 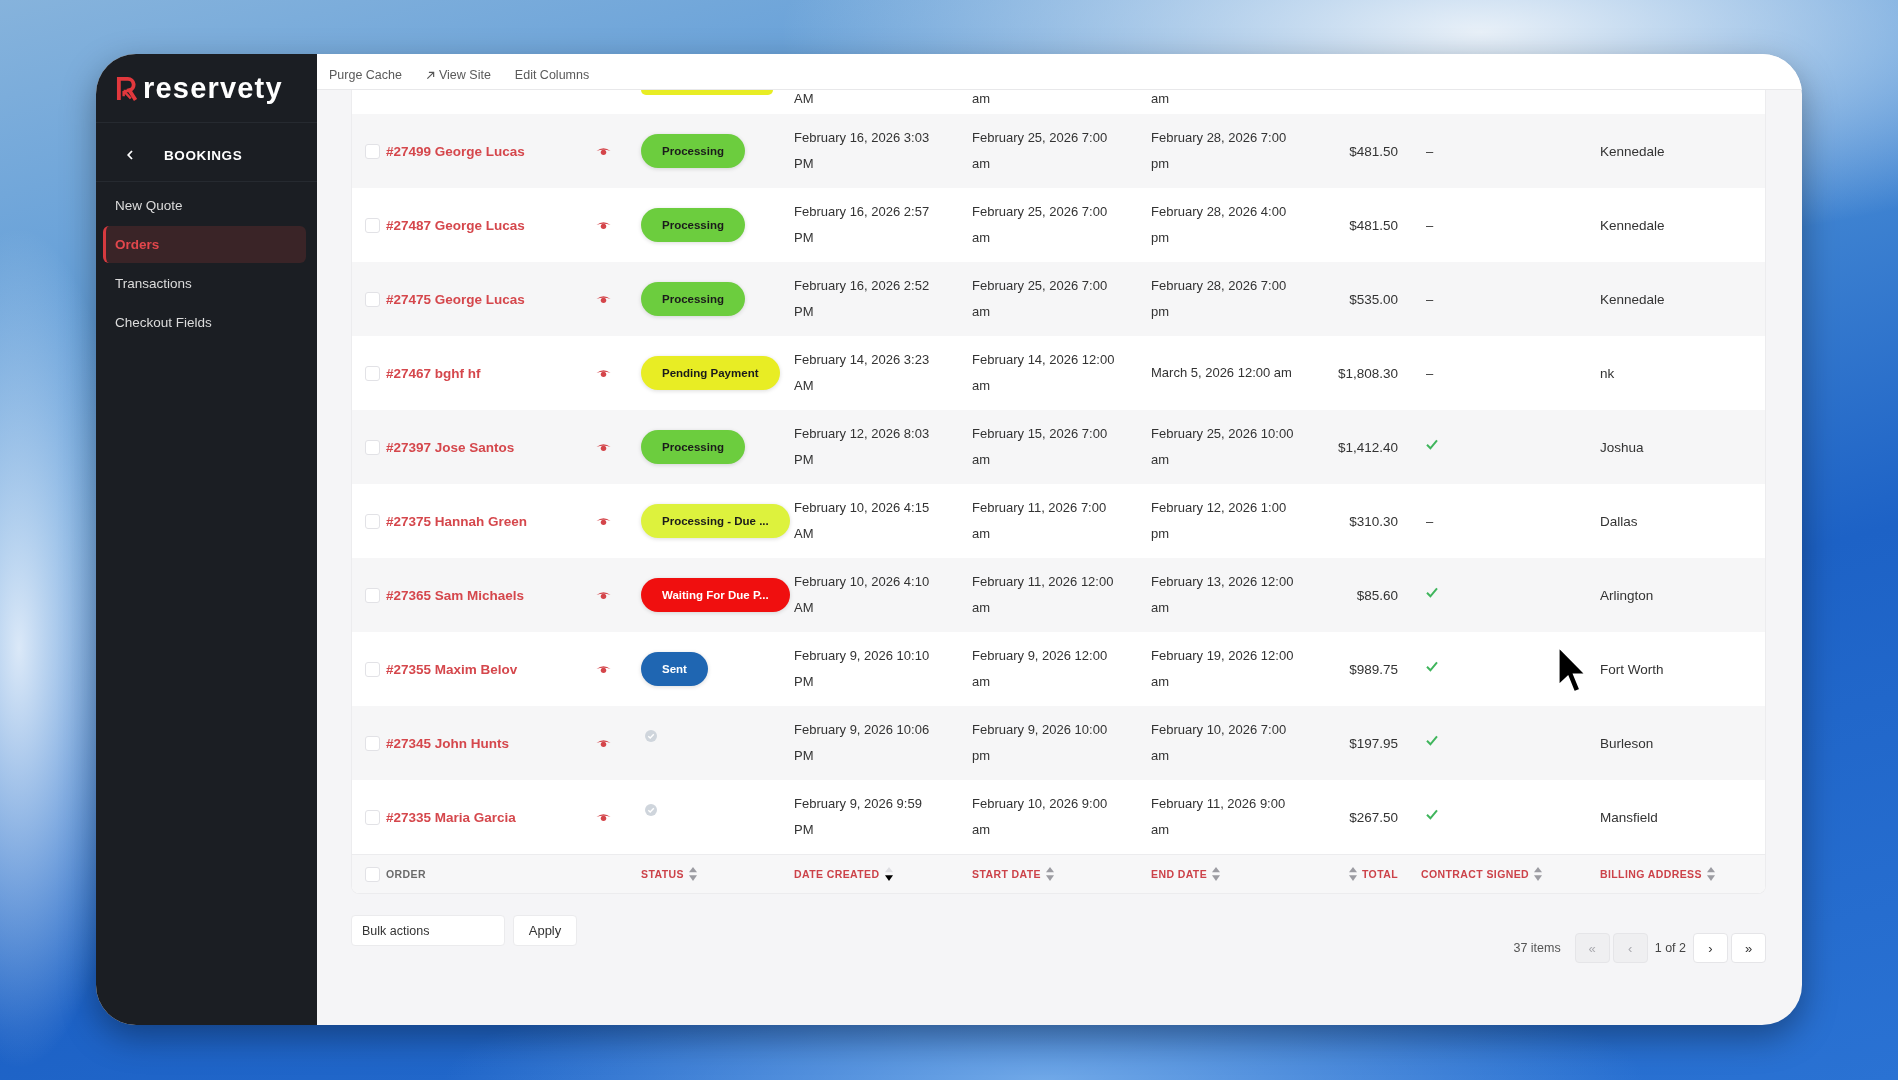 What do you see at coordinates (457, 521) in the screenshot?
I see `order-link: #27375 Hannah Green` at bounding box center [457, 521].